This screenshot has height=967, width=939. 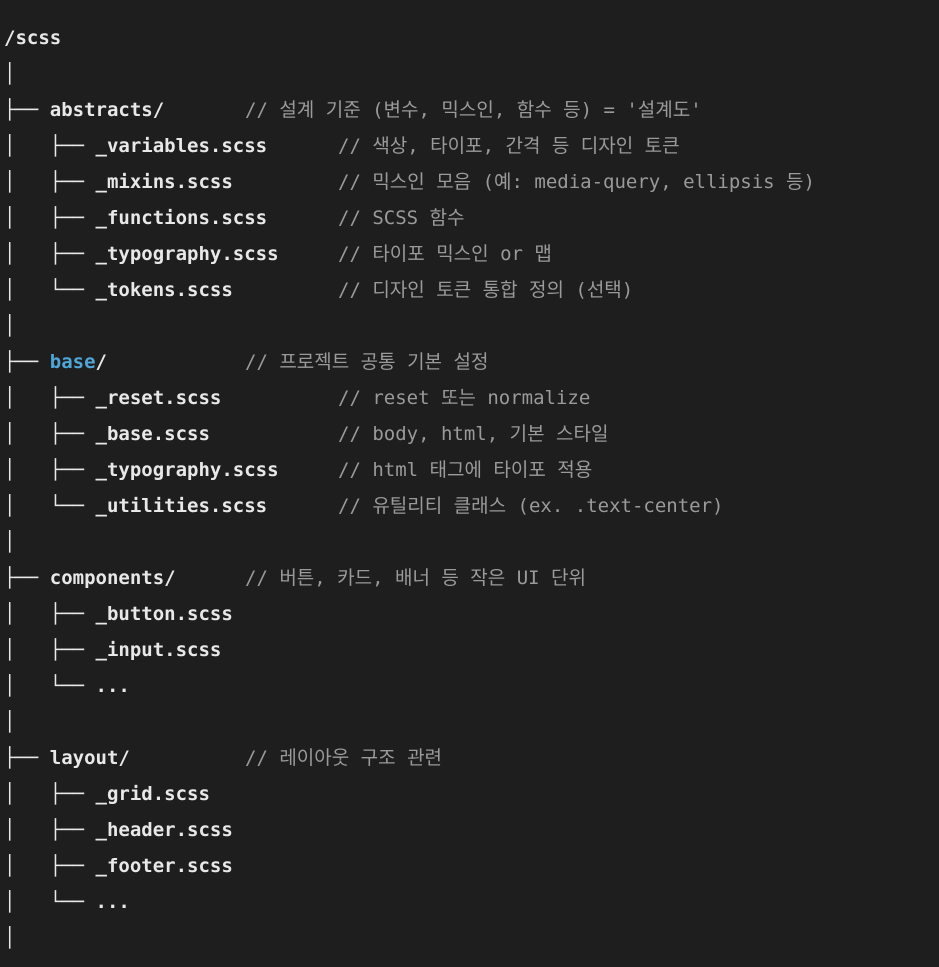 I want to click on tree-line-footer: │ ├── _footer.scss, so click(x=118, y=866).